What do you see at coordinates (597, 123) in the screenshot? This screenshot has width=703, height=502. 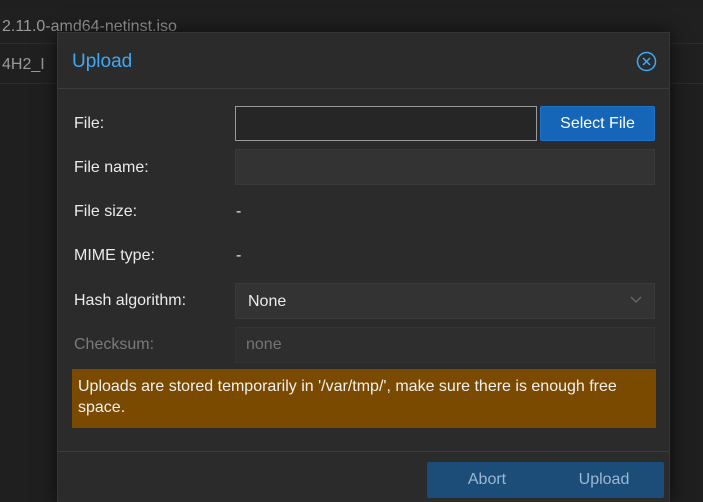 I see `select-file-button: Select File` at bounding box center [597, 123].